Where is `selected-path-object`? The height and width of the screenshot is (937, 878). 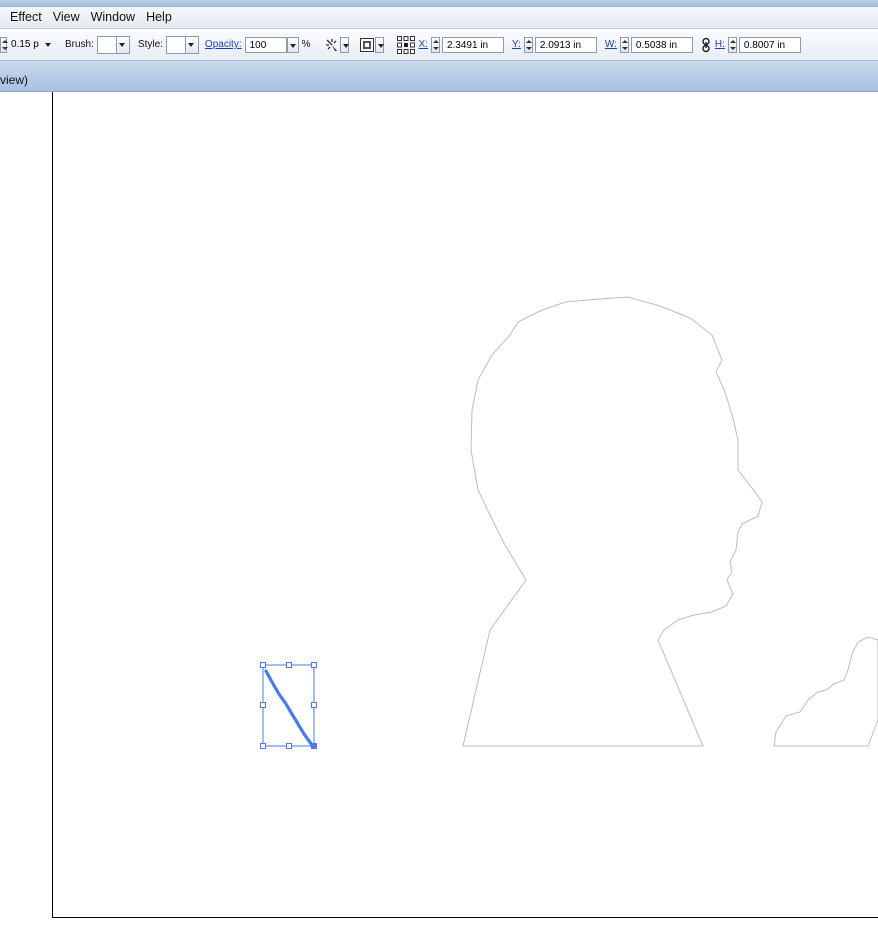
selected-path-object is located at coordinates (288, 705).